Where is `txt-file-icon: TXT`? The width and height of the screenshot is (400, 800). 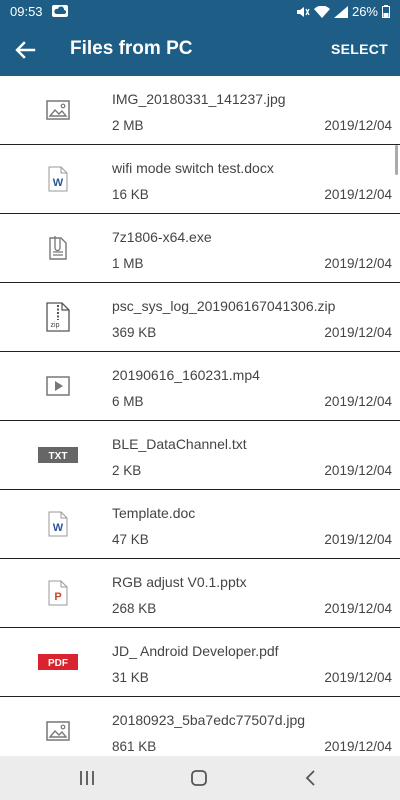
txt-file-icon: TXT is located at coordinates (58, 455).